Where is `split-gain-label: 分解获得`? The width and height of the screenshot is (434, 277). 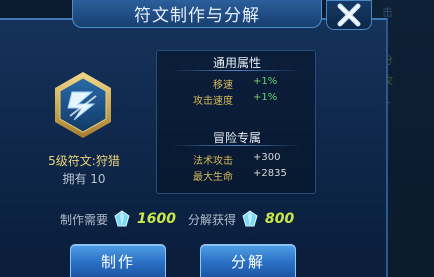 split-gain-label: 分解获得 is located at coordinates (212, 219).